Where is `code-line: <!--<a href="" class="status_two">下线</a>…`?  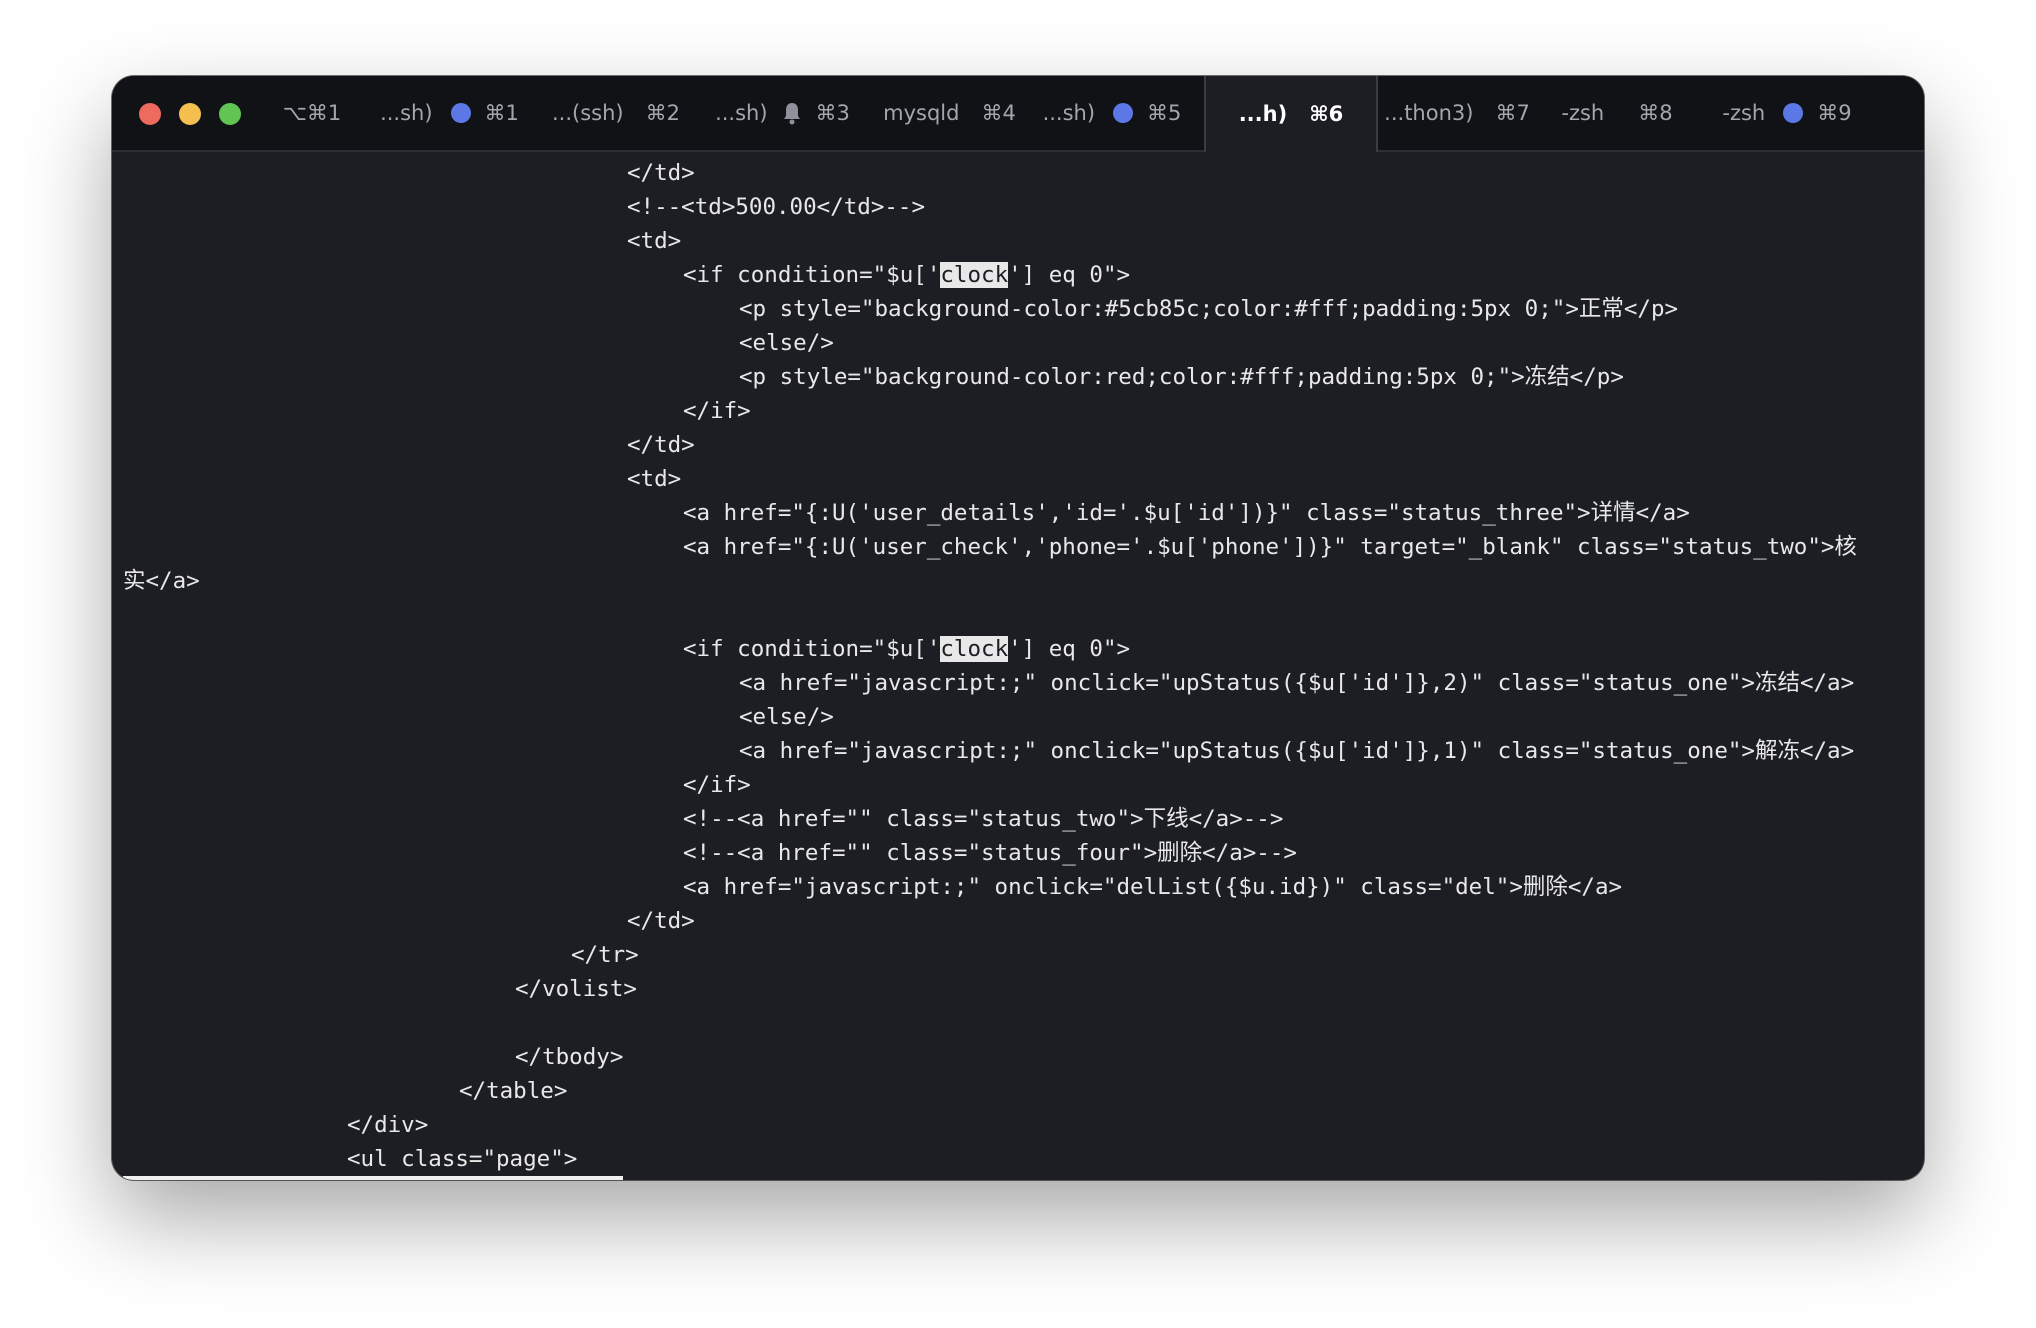 code-line: <!--<a href="" class="status_two">下线</a>… is located at coordinates (983, 819).